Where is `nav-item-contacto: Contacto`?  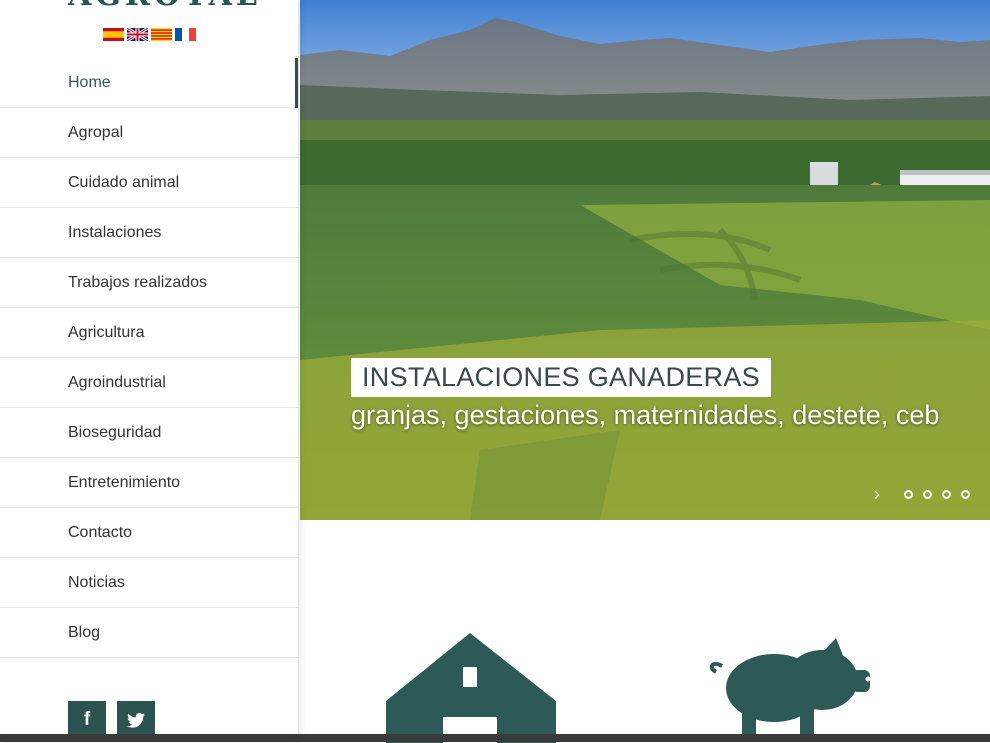 nav-item-contacto: Contacto is located at coordinates (149, 533).